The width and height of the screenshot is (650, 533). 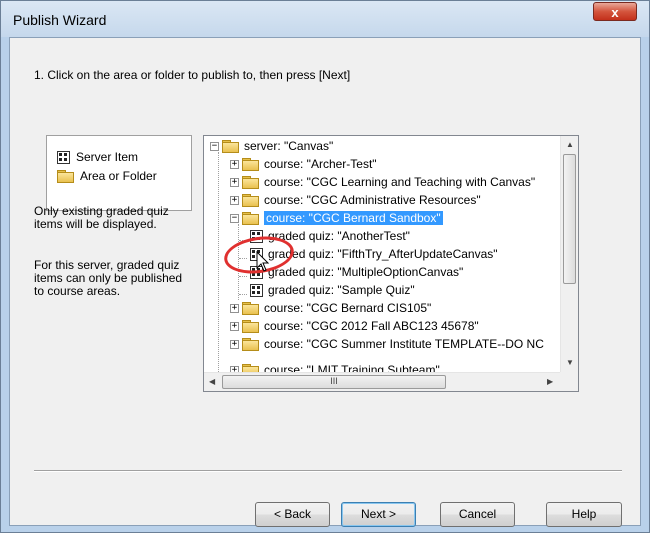 I want to click on legend-area-folder-label: Area or Folder, so click(x=118, y=176).